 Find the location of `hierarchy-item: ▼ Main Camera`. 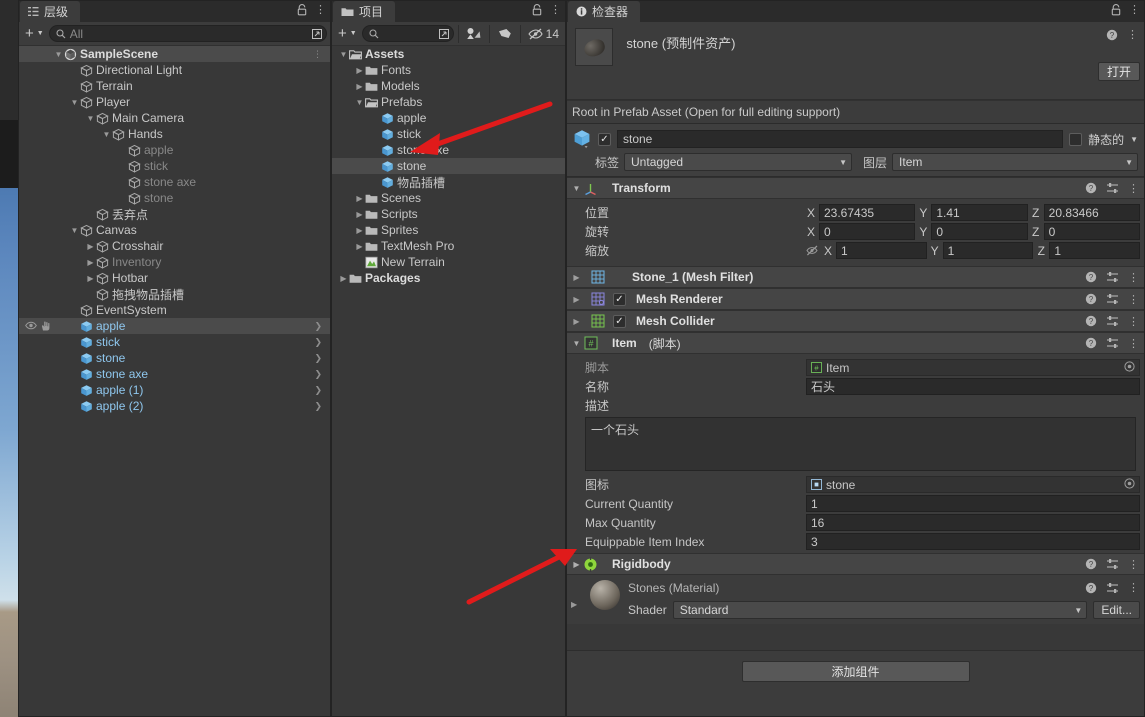

hierarchy-item: ▼ Main Camera is located at coordinates (174, 118).